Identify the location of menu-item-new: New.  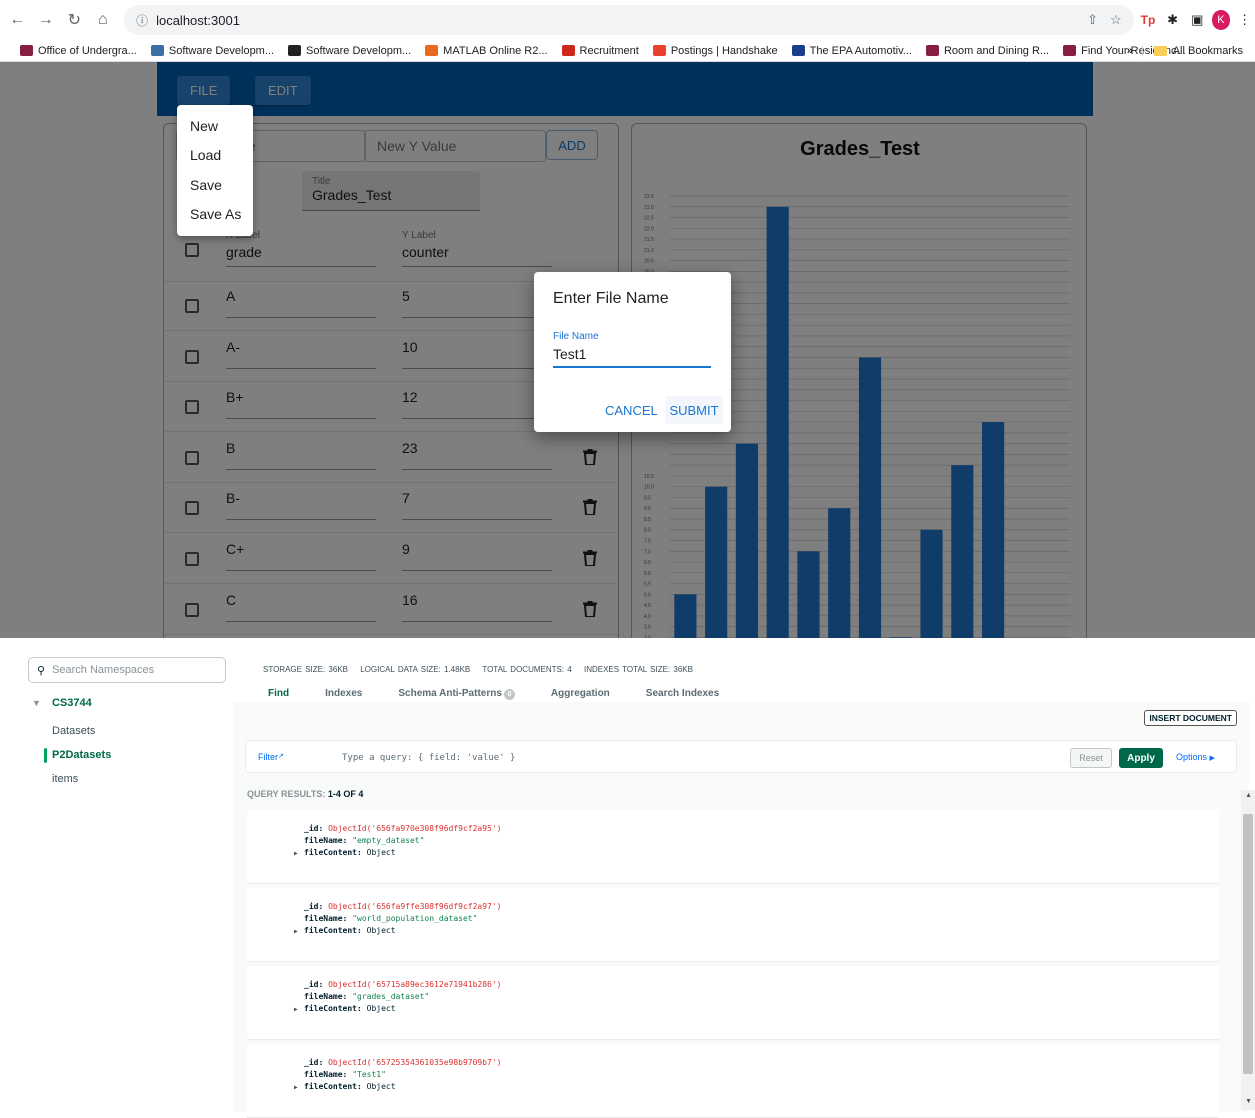
(215, 126).